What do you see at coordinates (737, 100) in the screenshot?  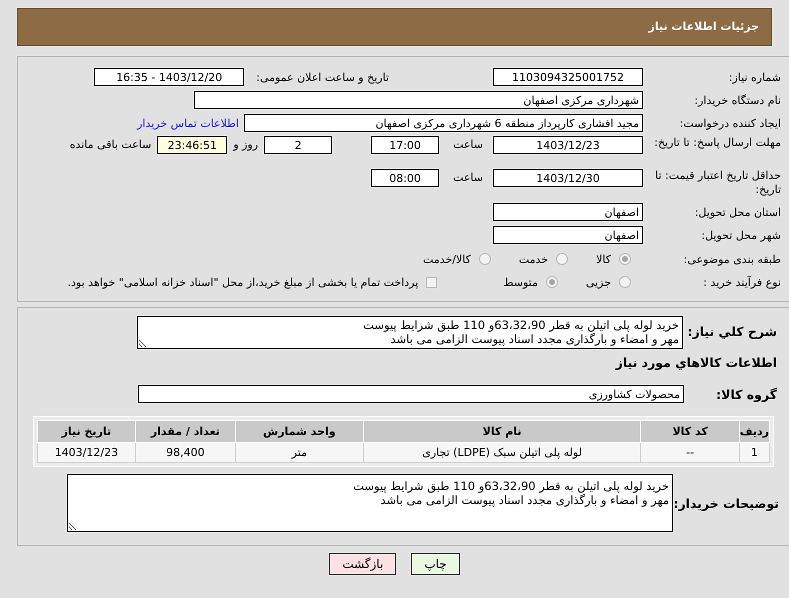 I see `field-label: نام دستگاه خریدار:` at bounding box center [737, 100].